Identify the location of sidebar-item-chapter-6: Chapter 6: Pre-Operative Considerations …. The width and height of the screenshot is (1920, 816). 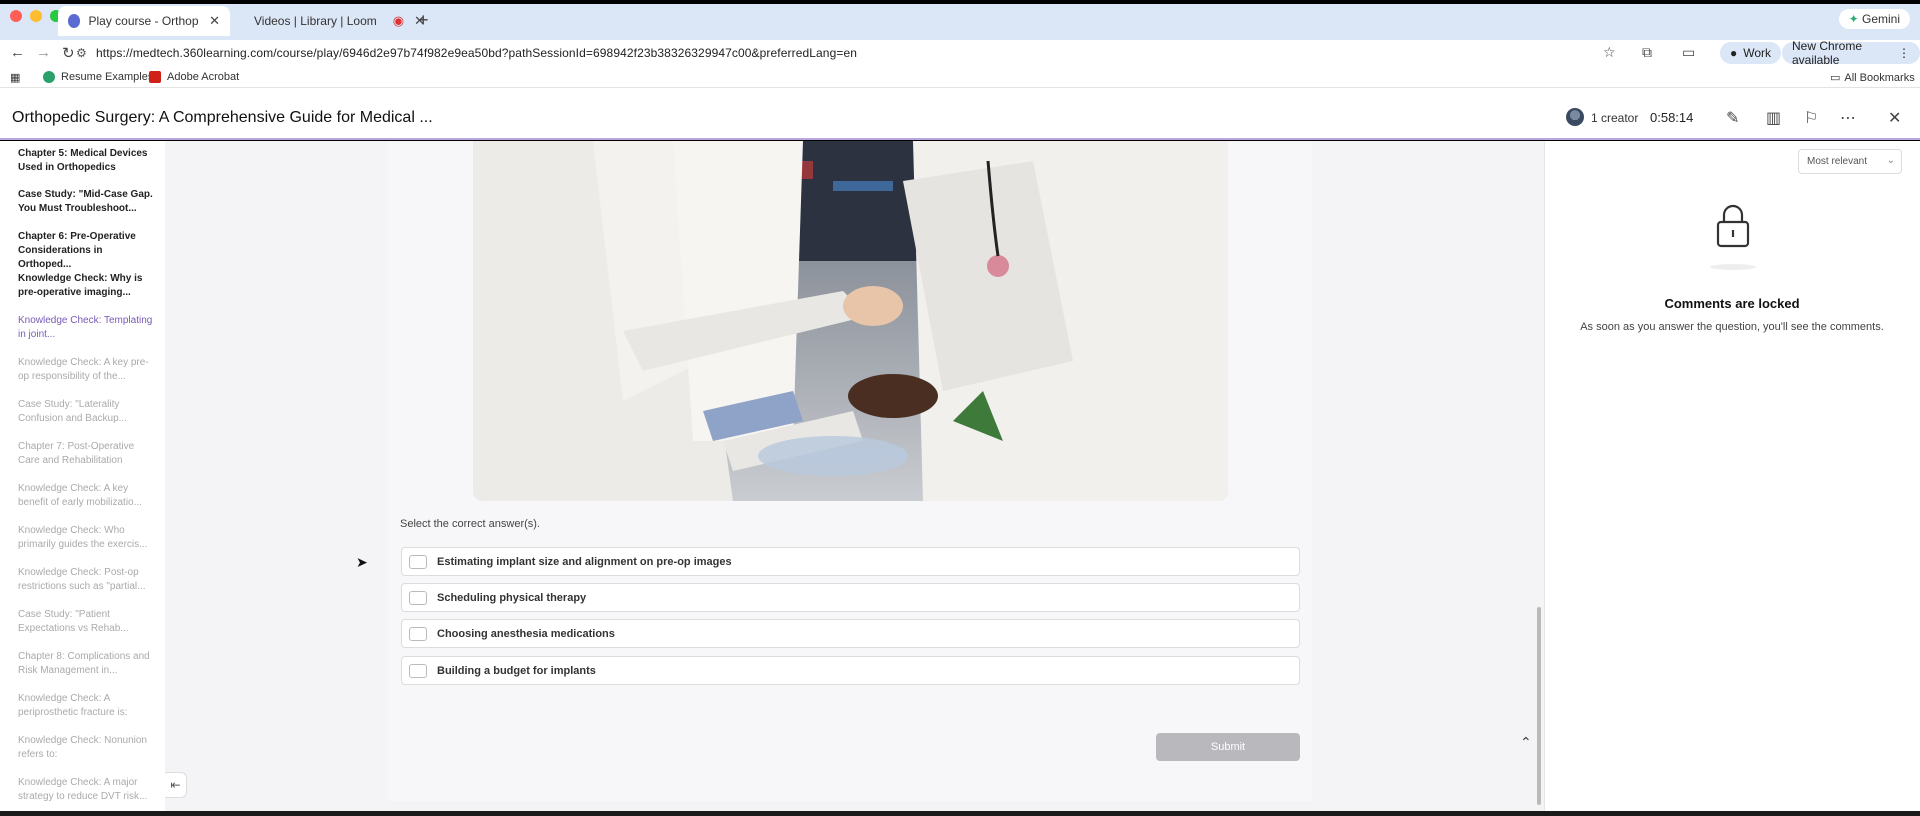
(85, 251).